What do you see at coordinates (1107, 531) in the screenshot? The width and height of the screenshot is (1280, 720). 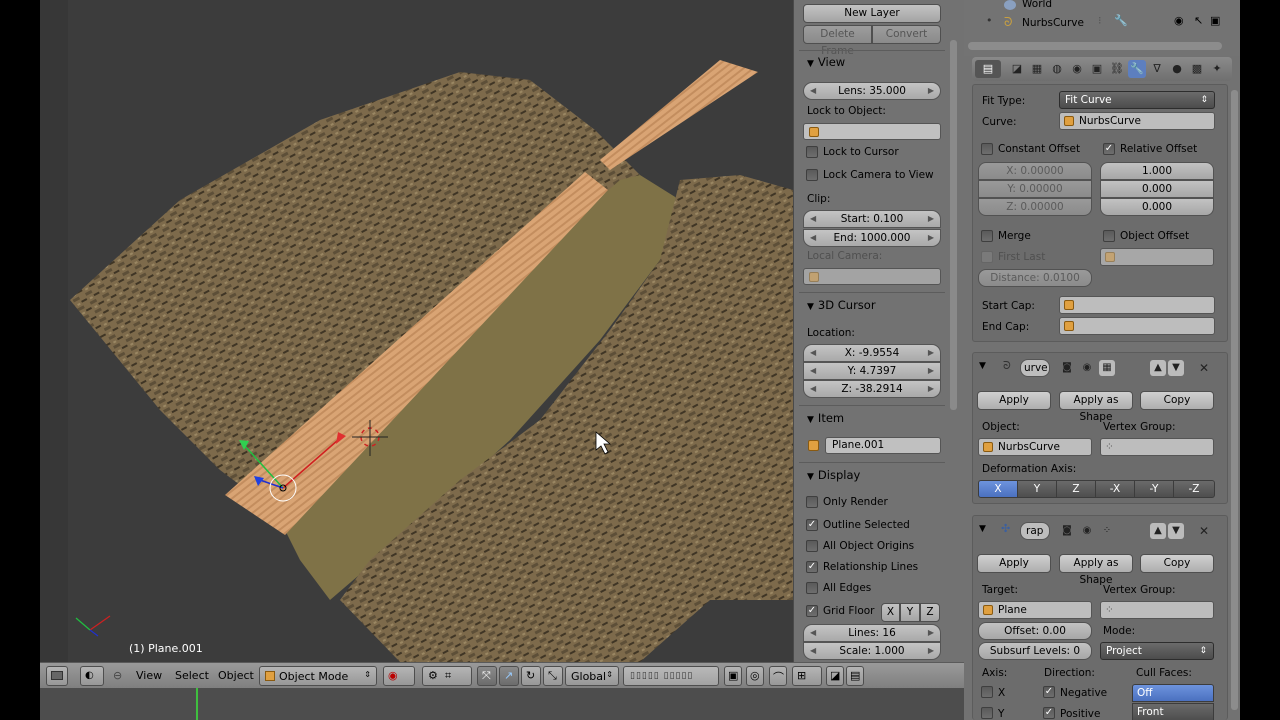 I see `editmode-icon: ⁘` at bounding box center [1107, 531].